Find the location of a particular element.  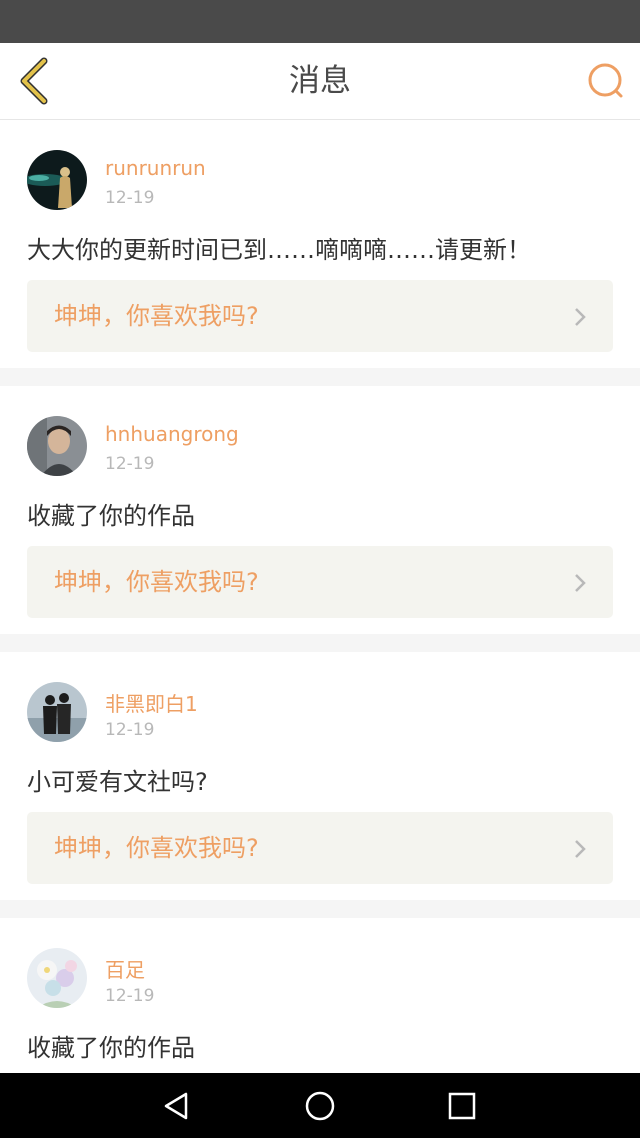

status-bar is located at coordinates (320, 21).